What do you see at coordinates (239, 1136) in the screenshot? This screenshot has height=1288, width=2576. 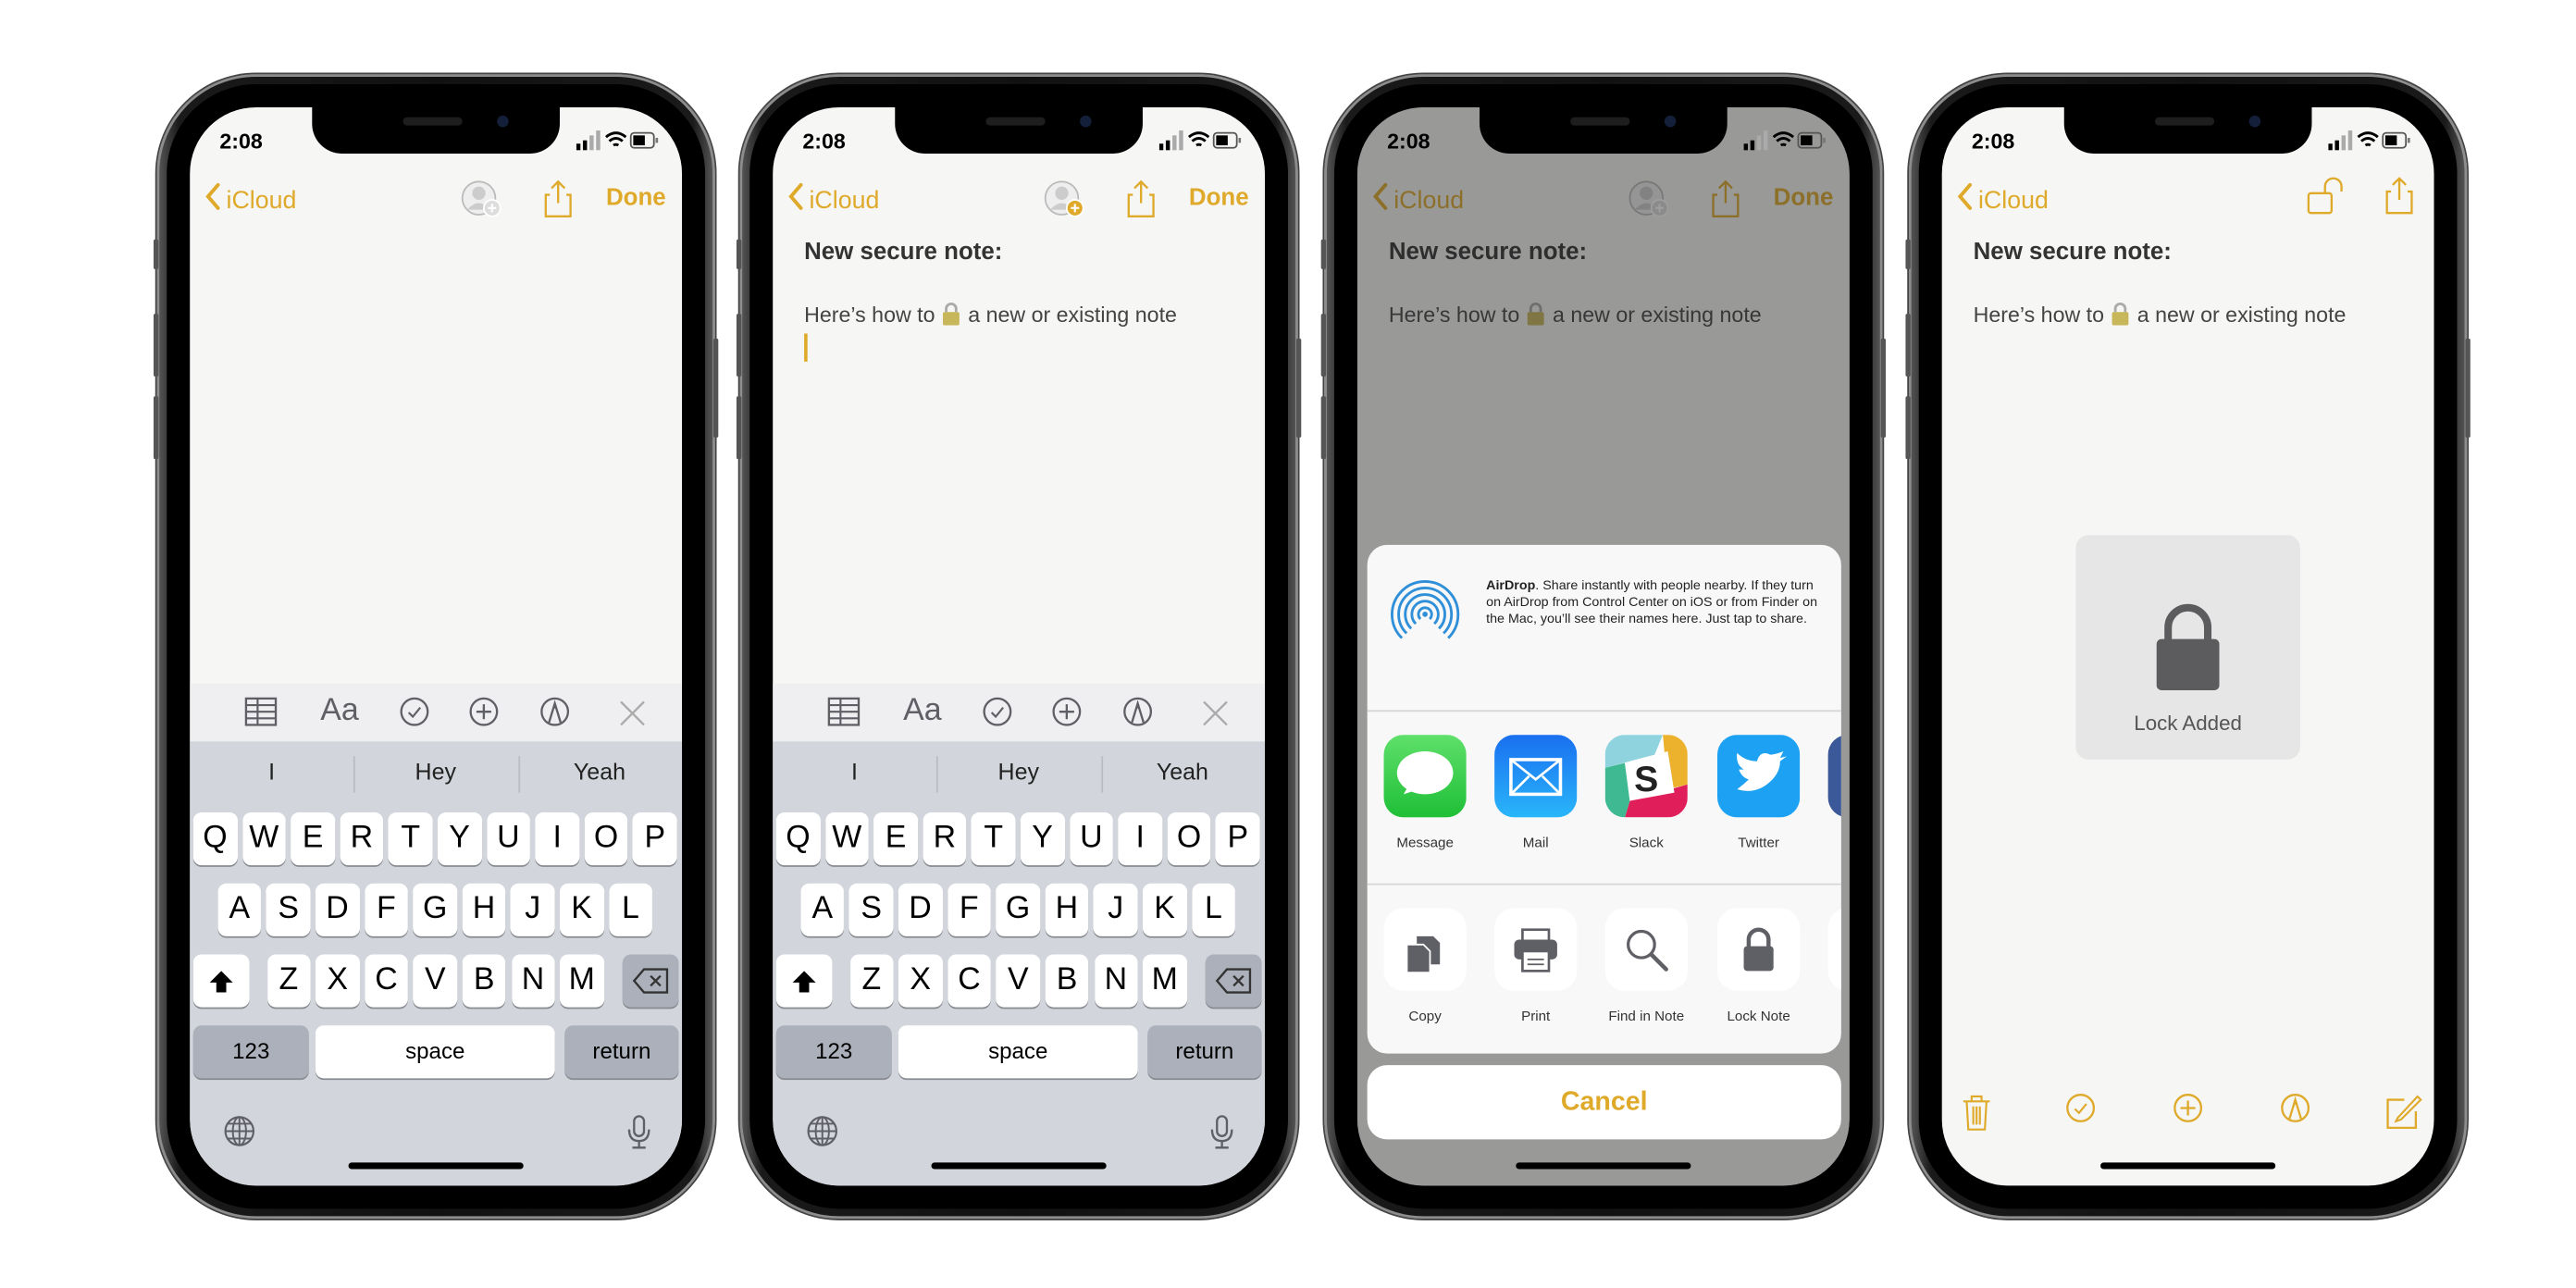 I see `globe-icon` at bounding box center [239, 1136].